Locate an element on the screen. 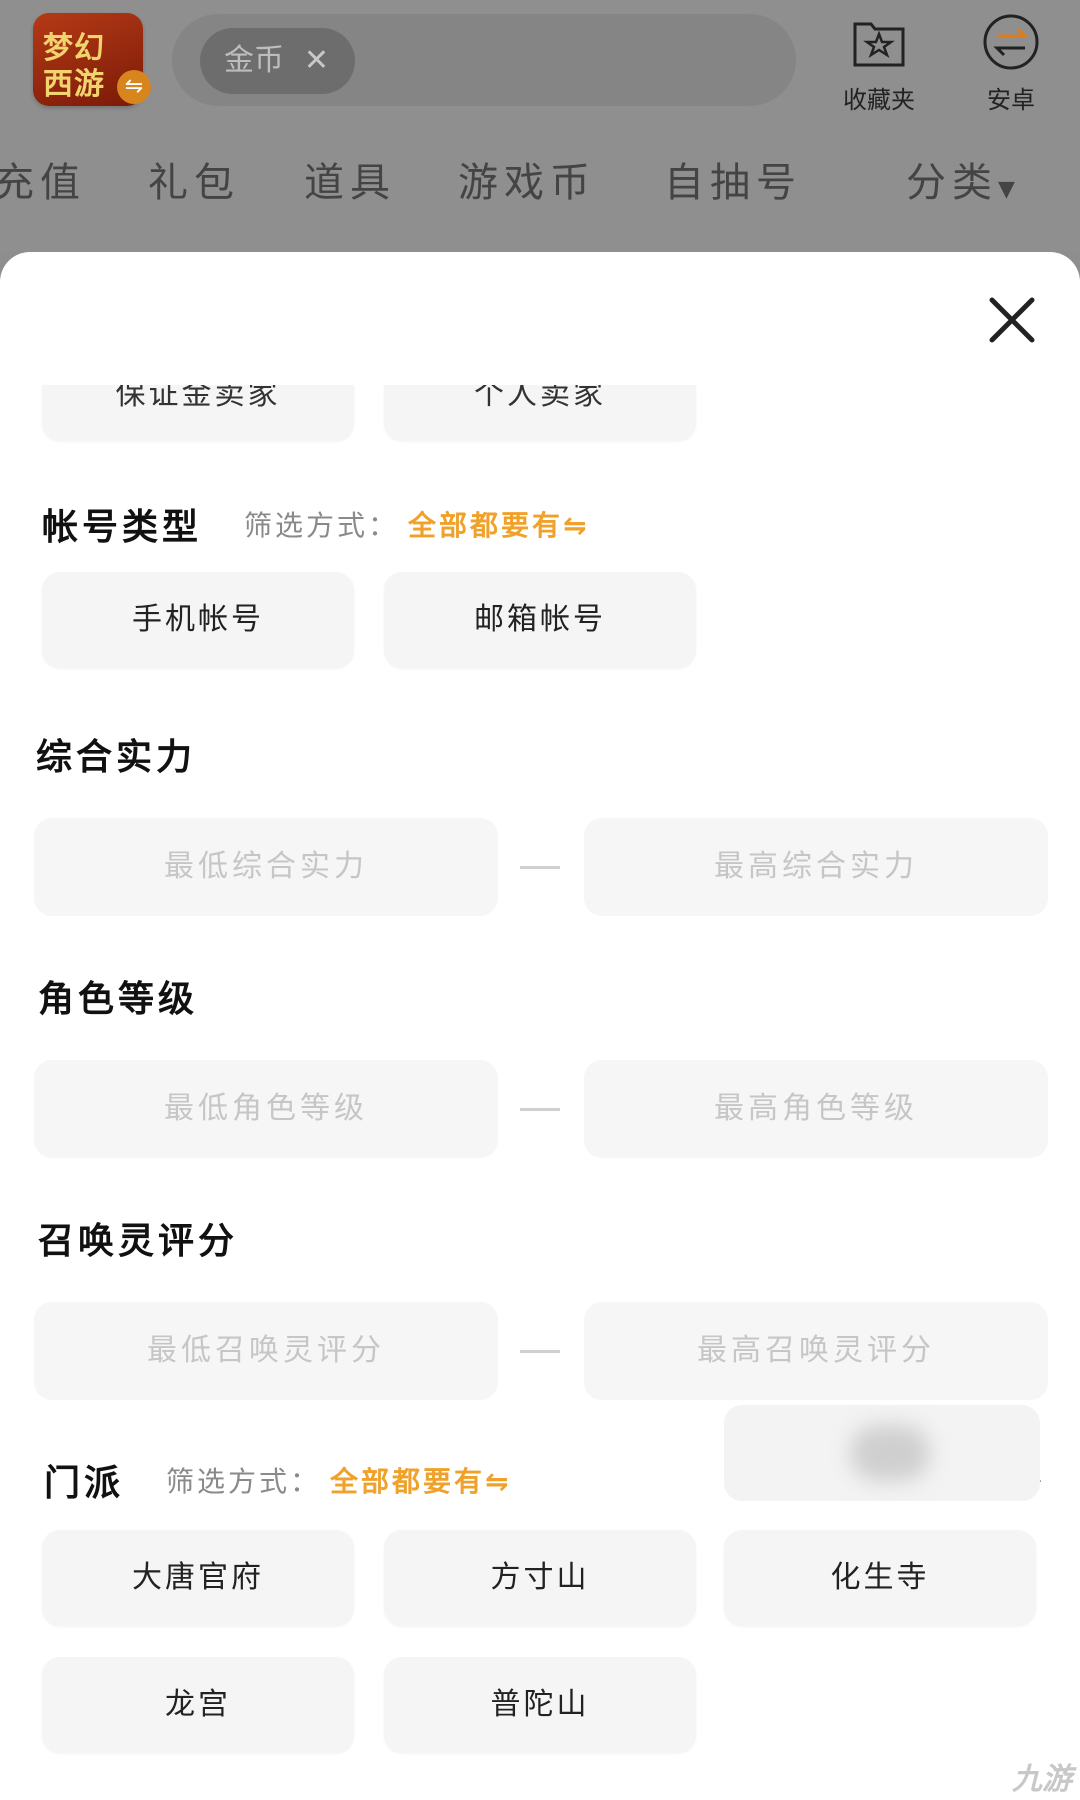  school-option-fangcun: 方寸山 is located at coordinates (540, 1578).